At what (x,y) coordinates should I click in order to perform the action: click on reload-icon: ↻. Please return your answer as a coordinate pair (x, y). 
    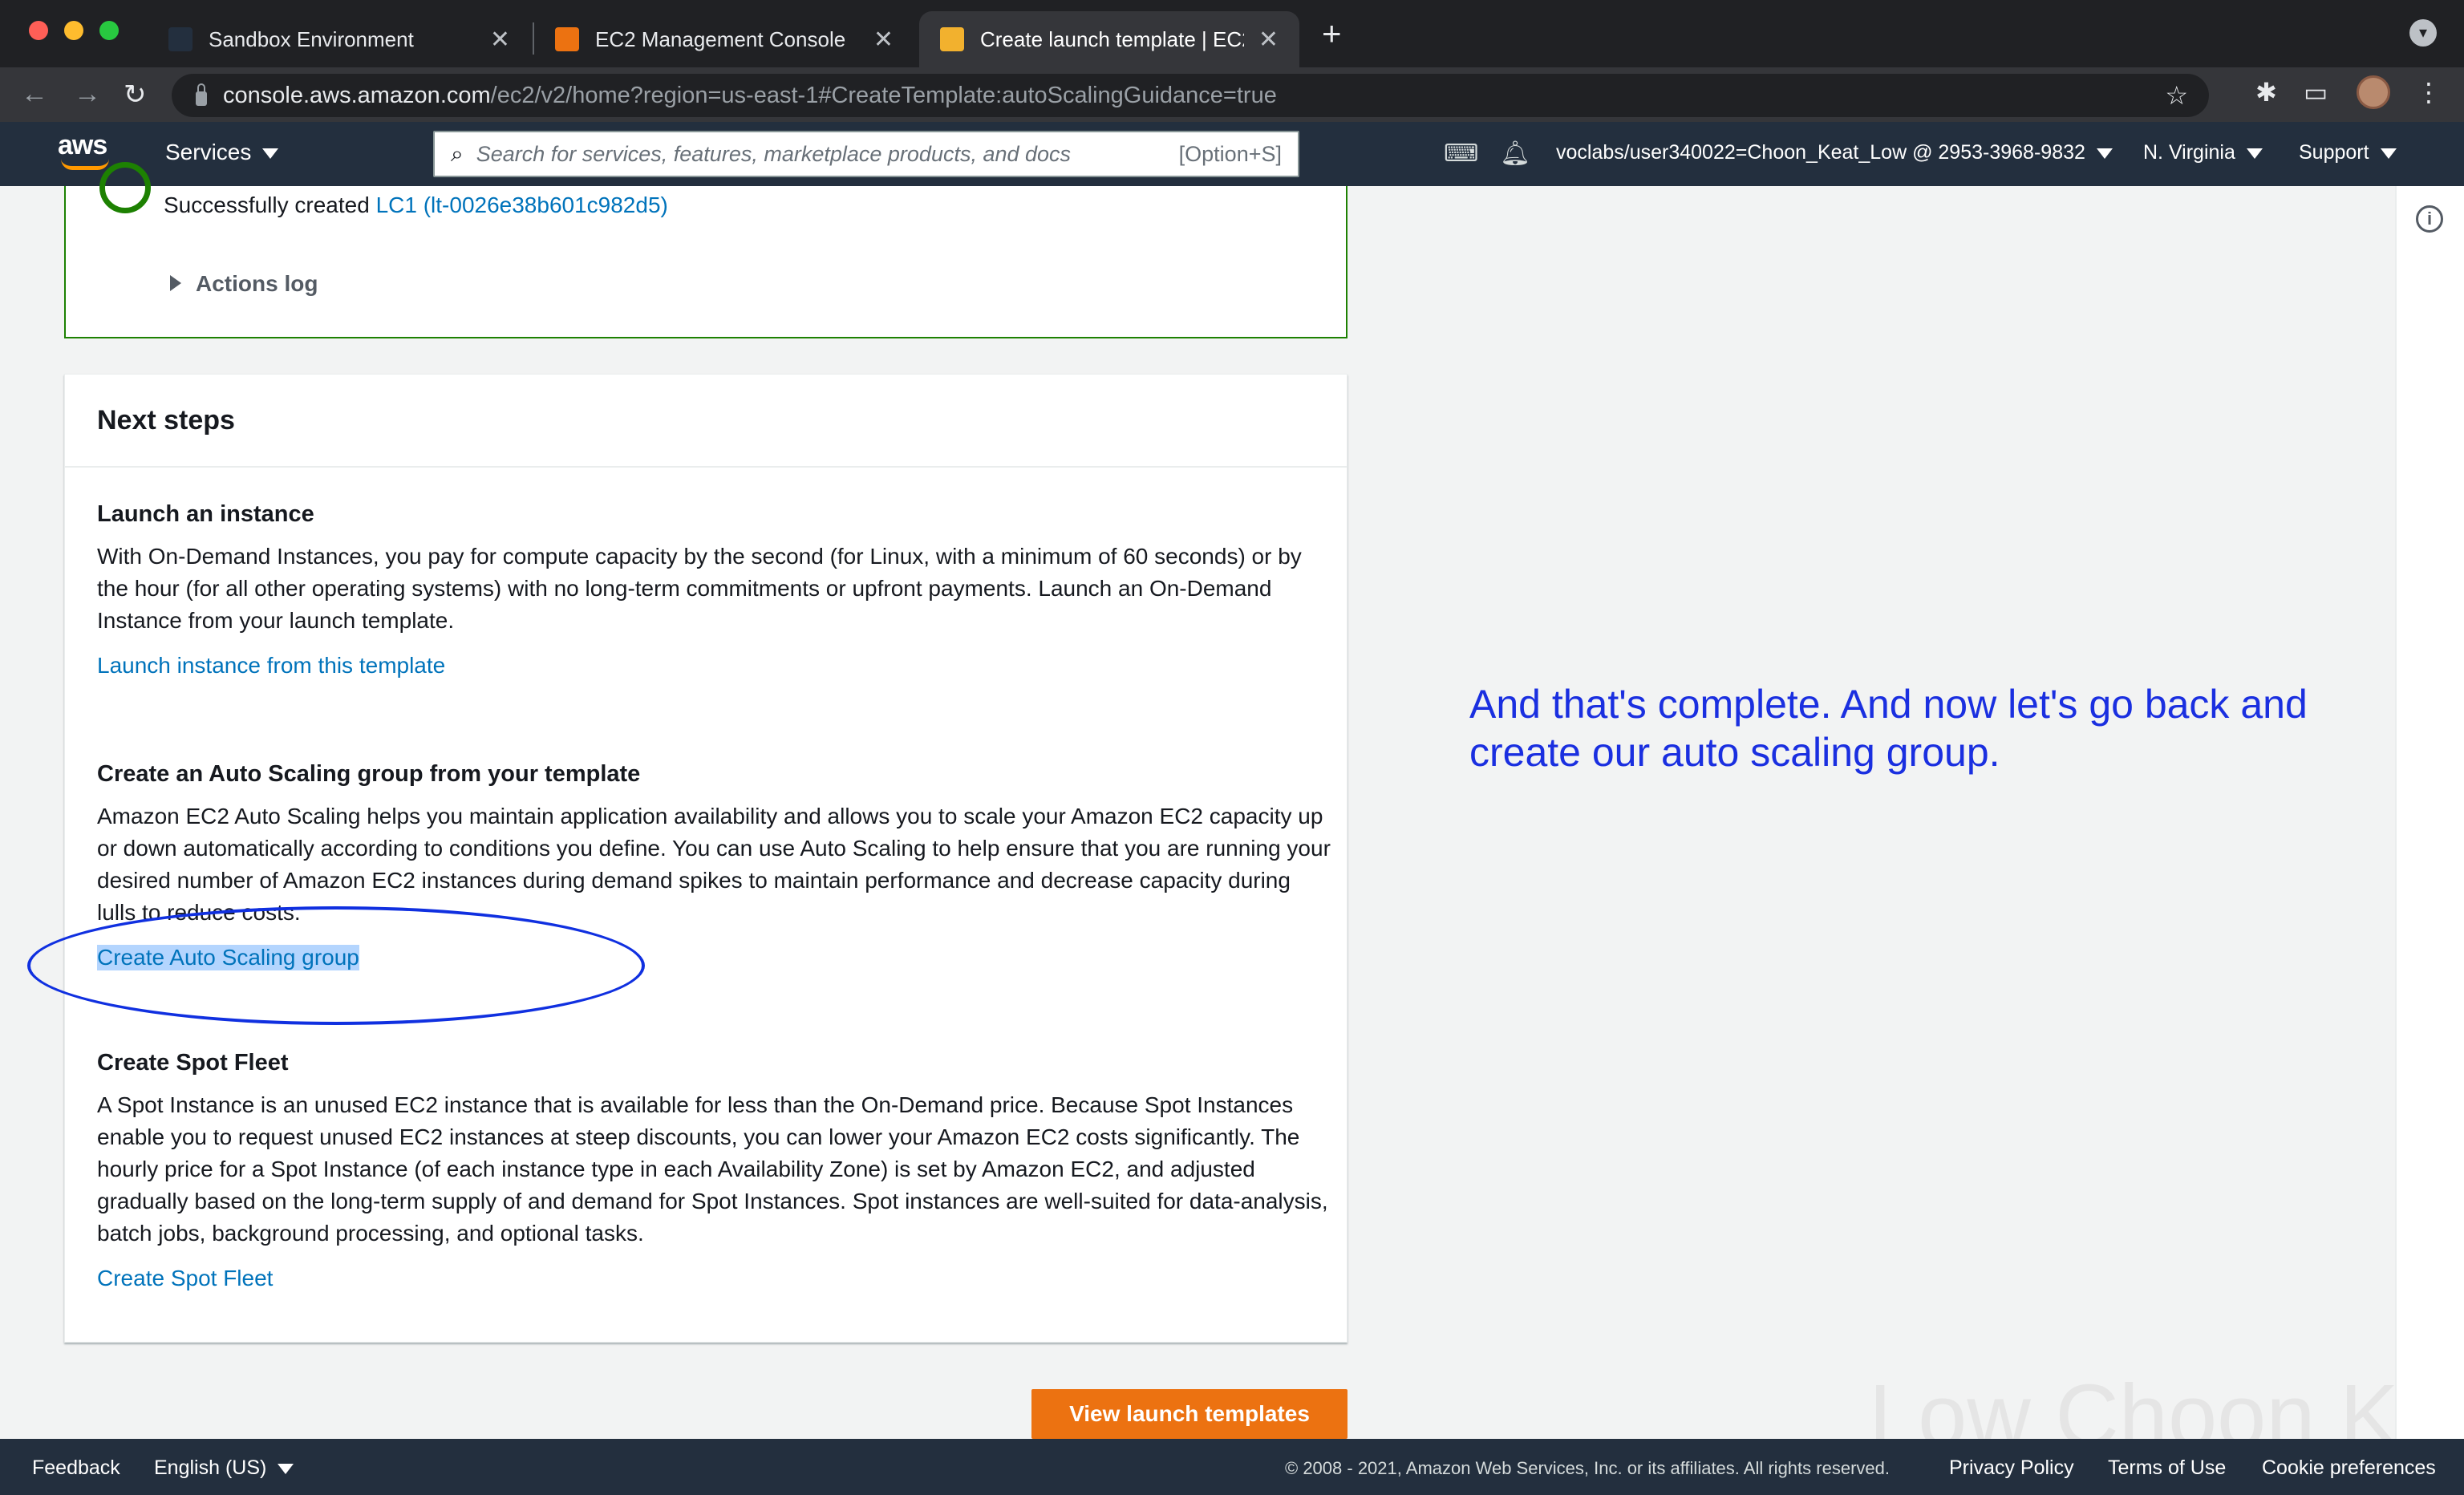
    Looking at the image, I should click on (135, 95).